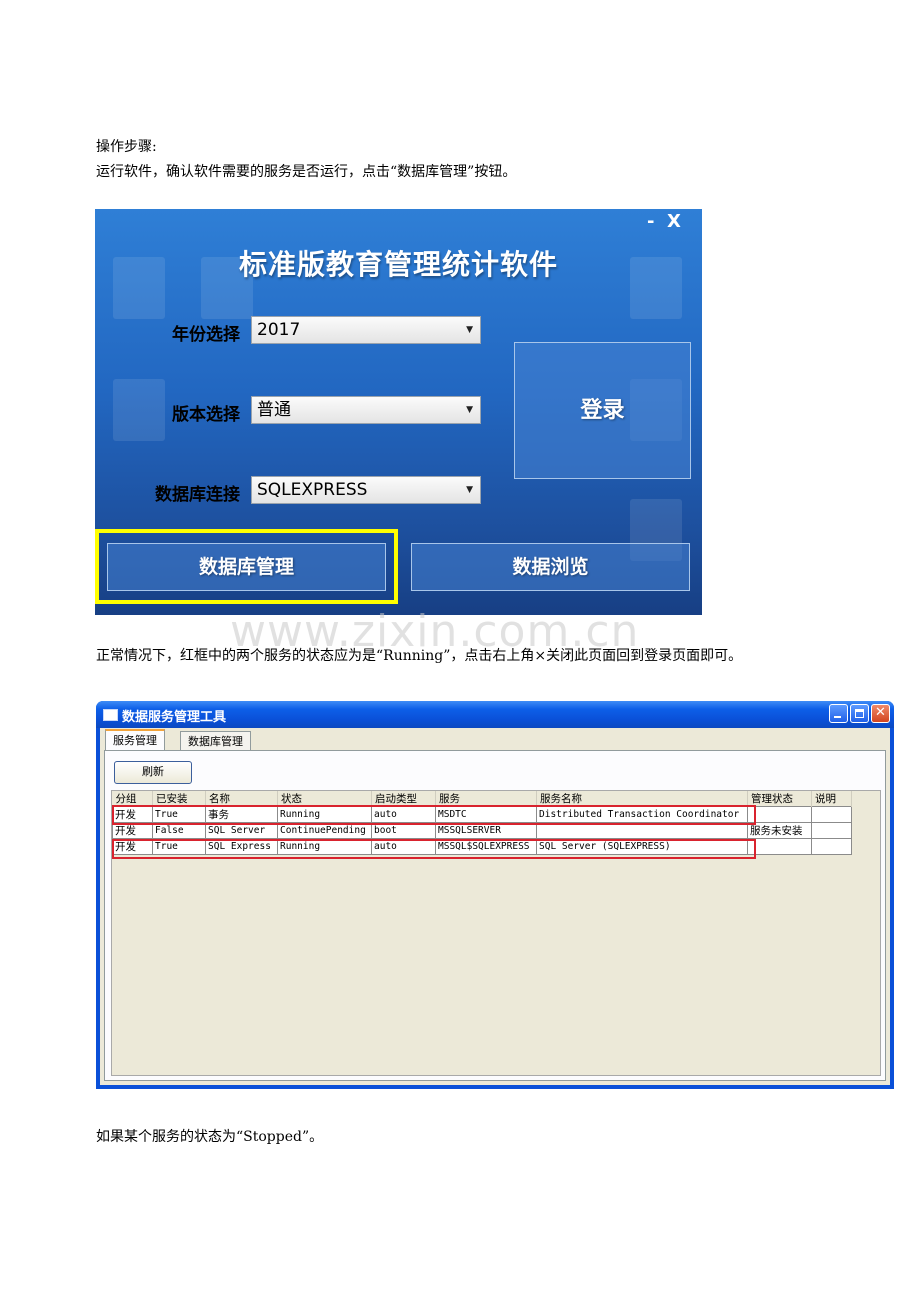 The width and height of the screenshot is (920, 1302). Describe the element at coordinates (206, 335) in the screenshot. I see `year-label: 年份选择` at that location.